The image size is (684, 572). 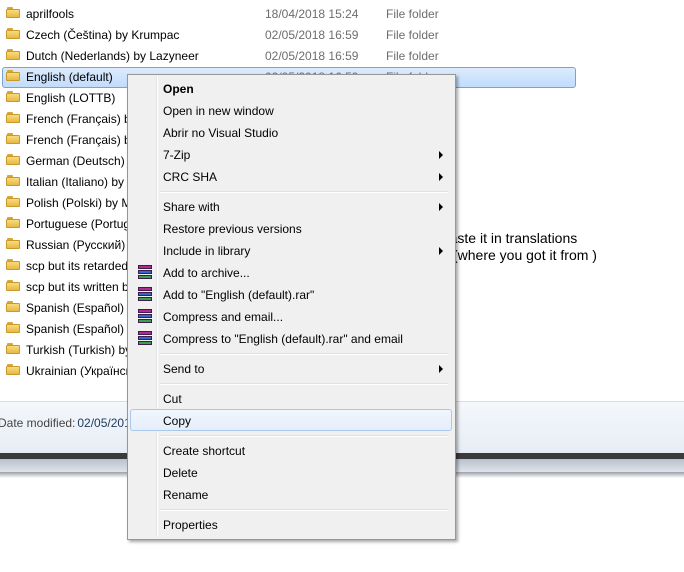 I want to click on menu-item-label: Send to, so click(x=184, y=369).